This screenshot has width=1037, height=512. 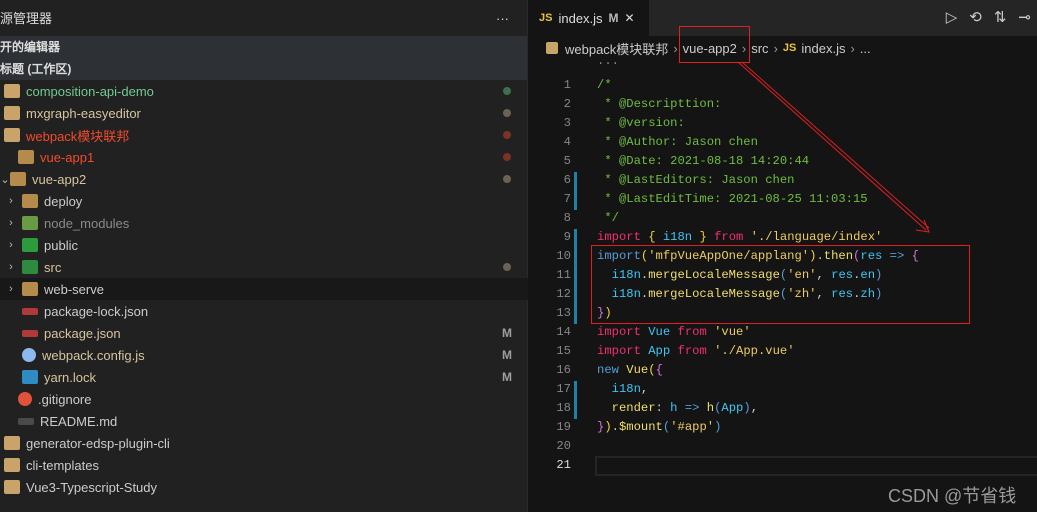 What do you see at coordinates (264, 377) in the screenshot?
I see `tree-item: yarn.lock M` at bounding box center [264, 377].